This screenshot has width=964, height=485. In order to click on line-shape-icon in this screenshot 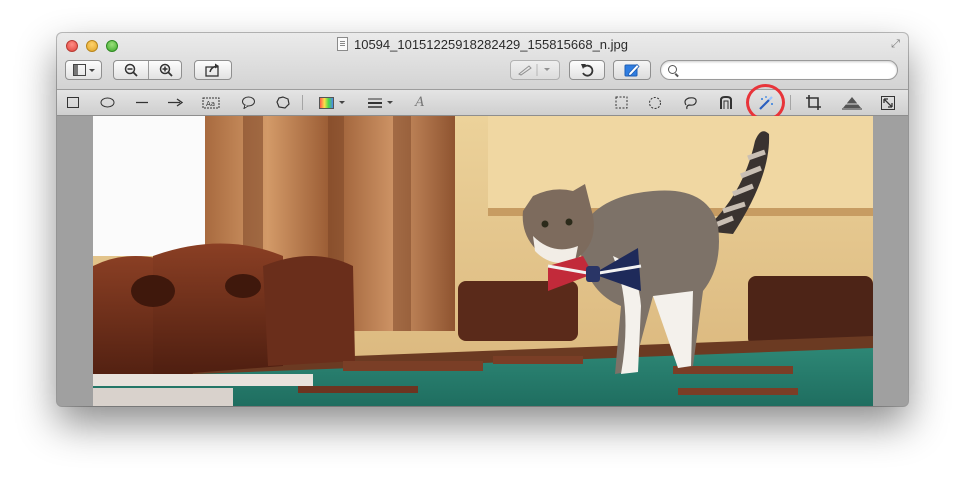, I will do `click(142, 102)`.